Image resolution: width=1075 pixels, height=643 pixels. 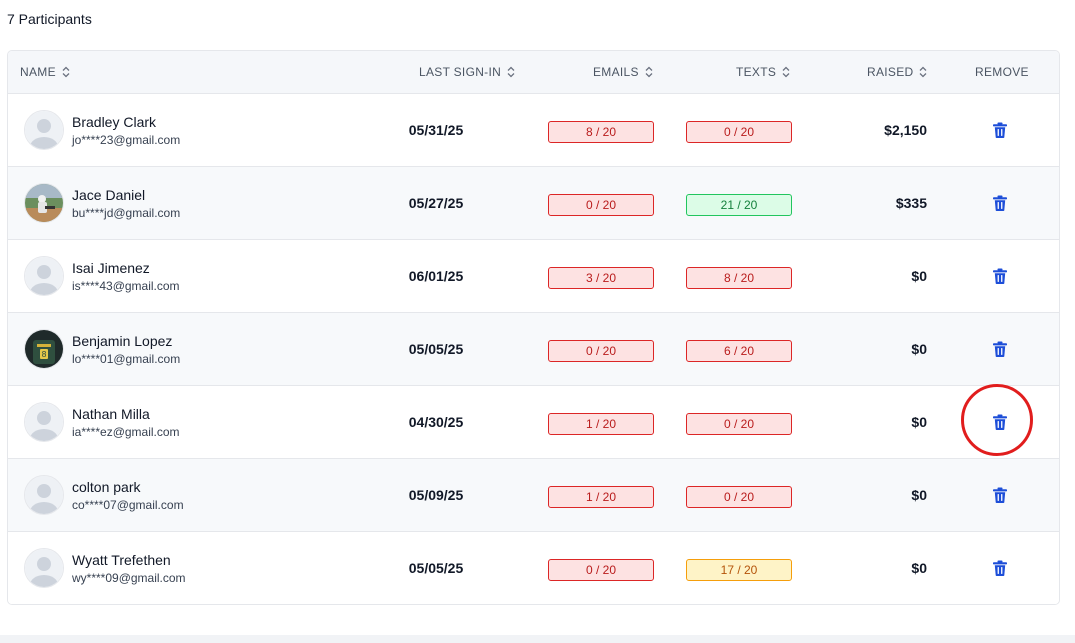 What do you see at coordinates (537, 639) in the screenshot?
I see `page-bottom-strip` at bounding box center [537, 639].